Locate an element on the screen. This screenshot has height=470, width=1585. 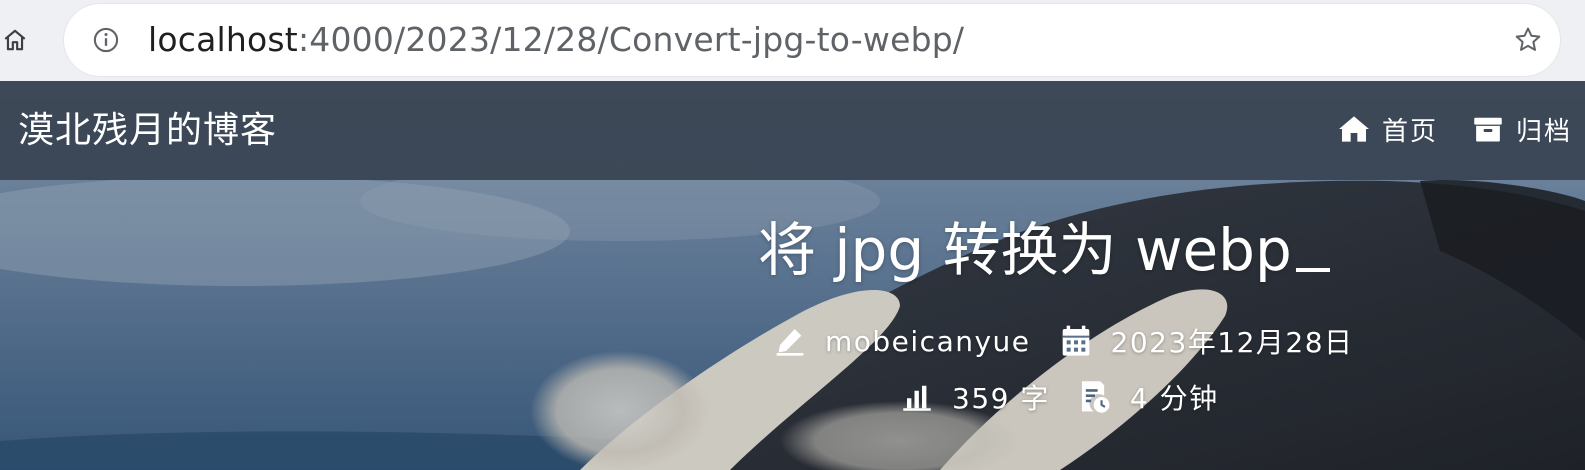
post-author-name: mobeicanyue is located at coordinates (928, 341).